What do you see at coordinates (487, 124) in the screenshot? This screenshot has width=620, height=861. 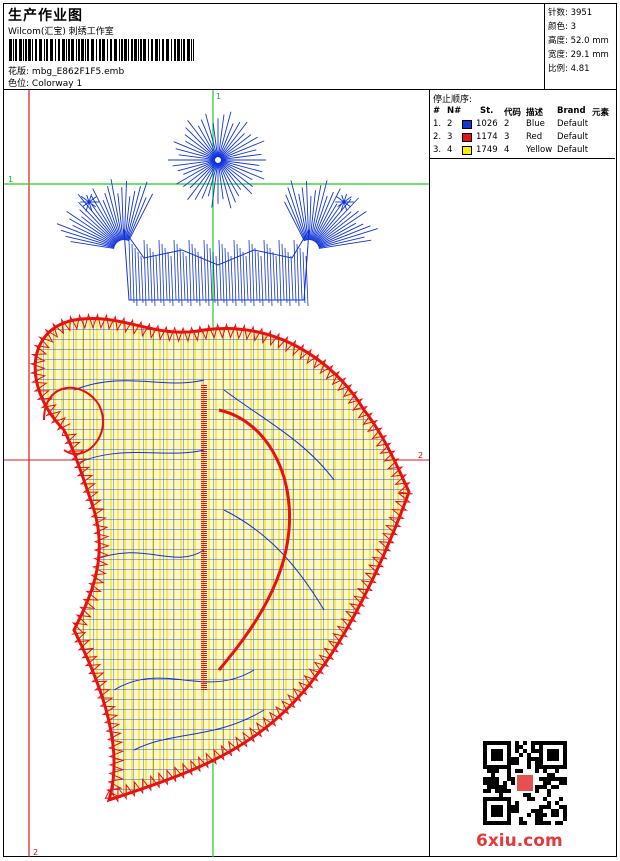 I see `stop-cell-code: 1026` at bounding box center [487, 124].